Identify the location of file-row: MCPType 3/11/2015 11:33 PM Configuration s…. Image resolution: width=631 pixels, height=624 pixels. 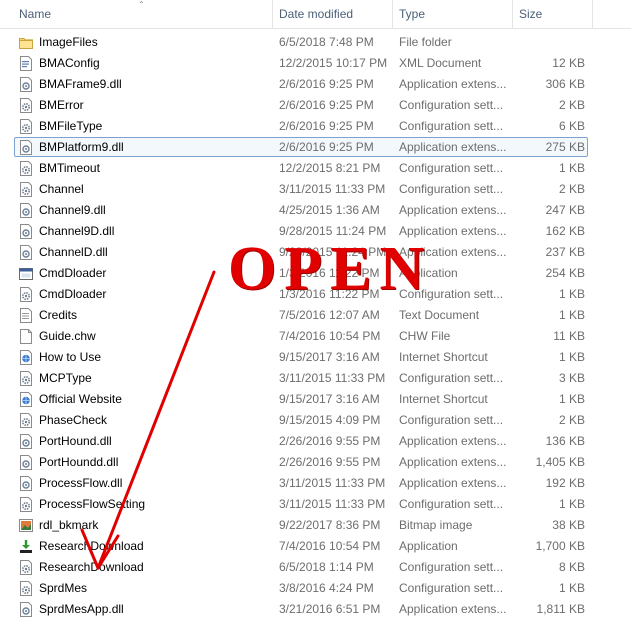
(315, 378).